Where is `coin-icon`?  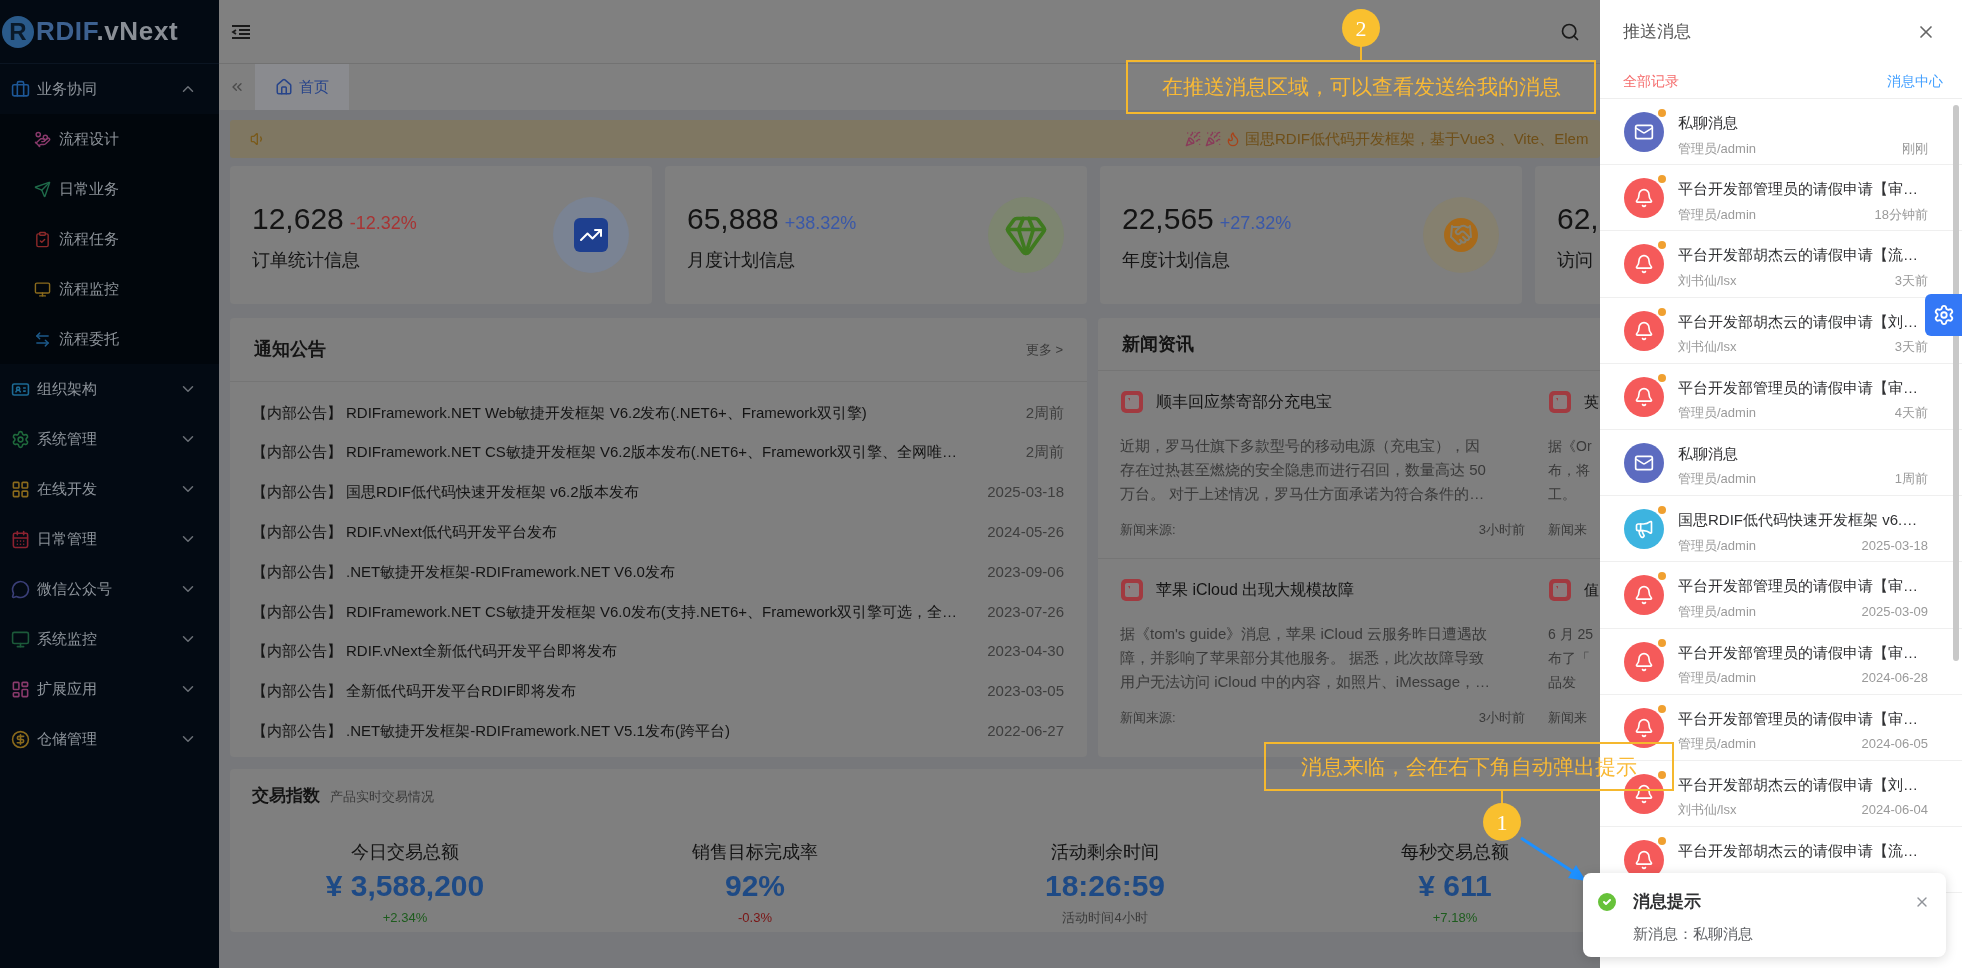 coin-icon is located at coordinates (20, 739).